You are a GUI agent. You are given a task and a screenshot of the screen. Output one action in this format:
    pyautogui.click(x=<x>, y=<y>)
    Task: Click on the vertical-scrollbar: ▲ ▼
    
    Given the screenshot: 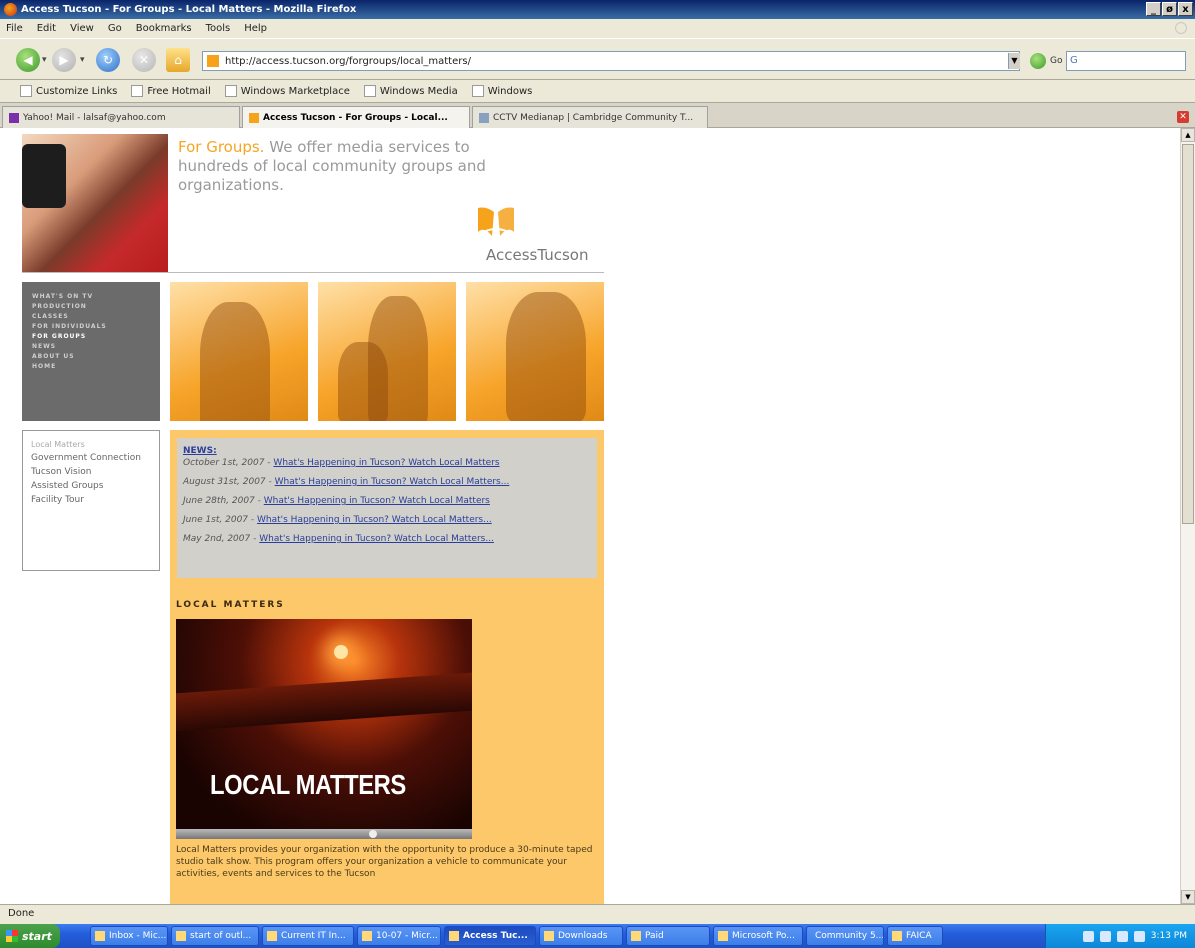 What is the action you would take?
    pyautogui.click(x=1187, y=516)
    